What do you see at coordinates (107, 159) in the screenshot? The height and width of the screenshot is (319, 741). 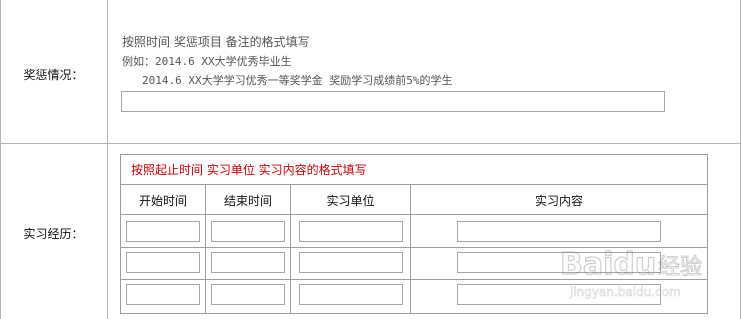 I see `label-column-divider` at bounding box center [107, 159].